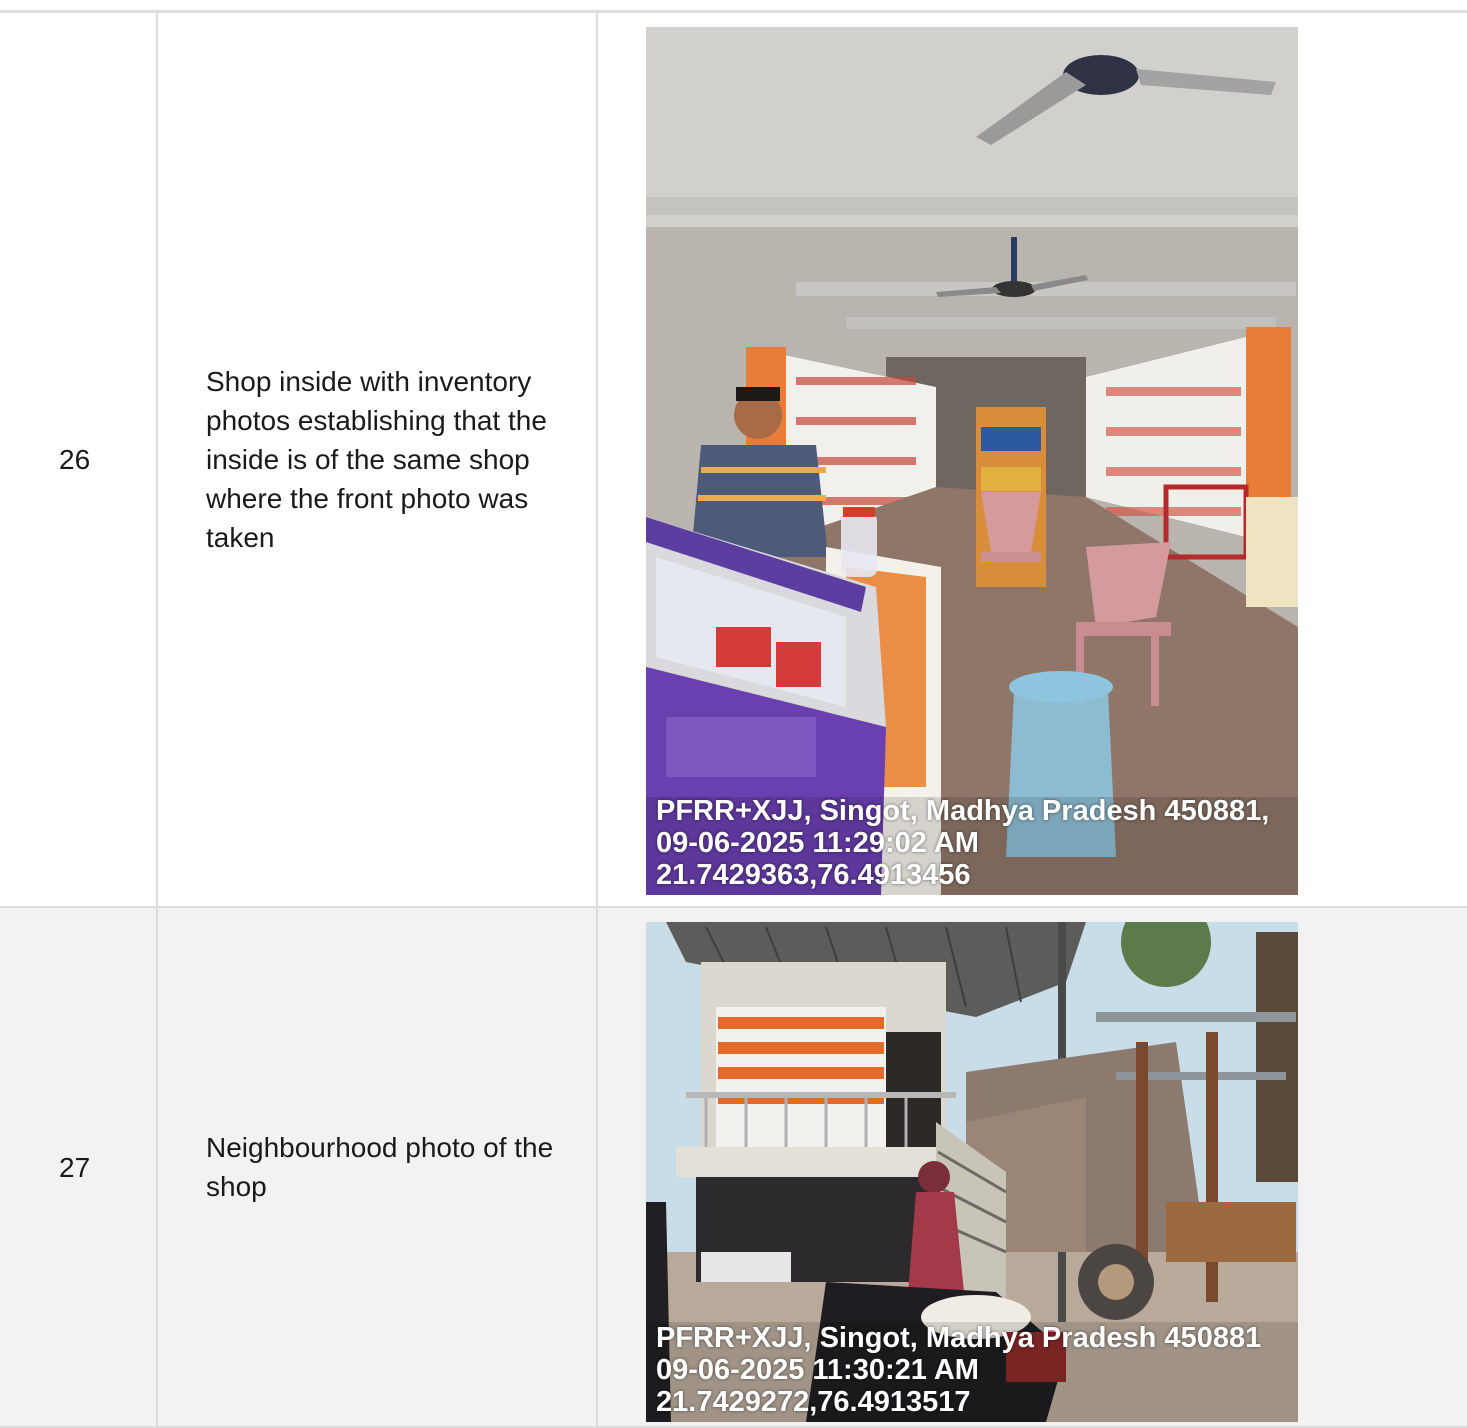 The height and width of the screenshot is (1428, 1467). I want to click on stamp-address: PFRR+XJJ, Singot, Madhya Pradesh 450881,, so click(963, 811).